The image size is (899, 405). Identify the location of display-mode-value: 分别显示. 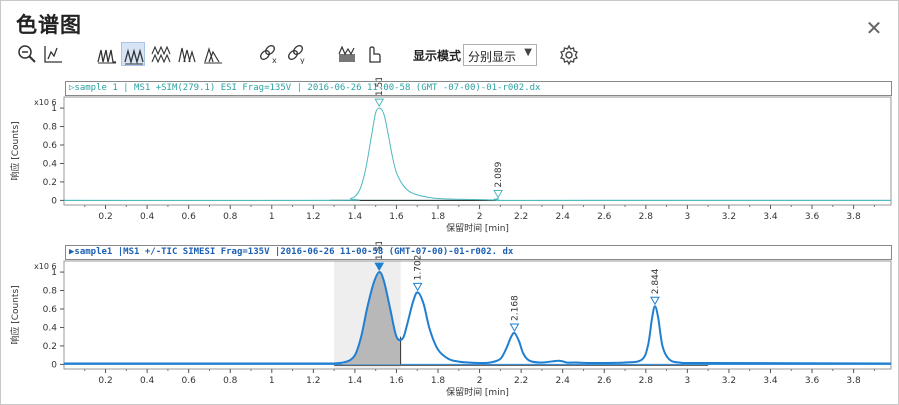
(492, 57).